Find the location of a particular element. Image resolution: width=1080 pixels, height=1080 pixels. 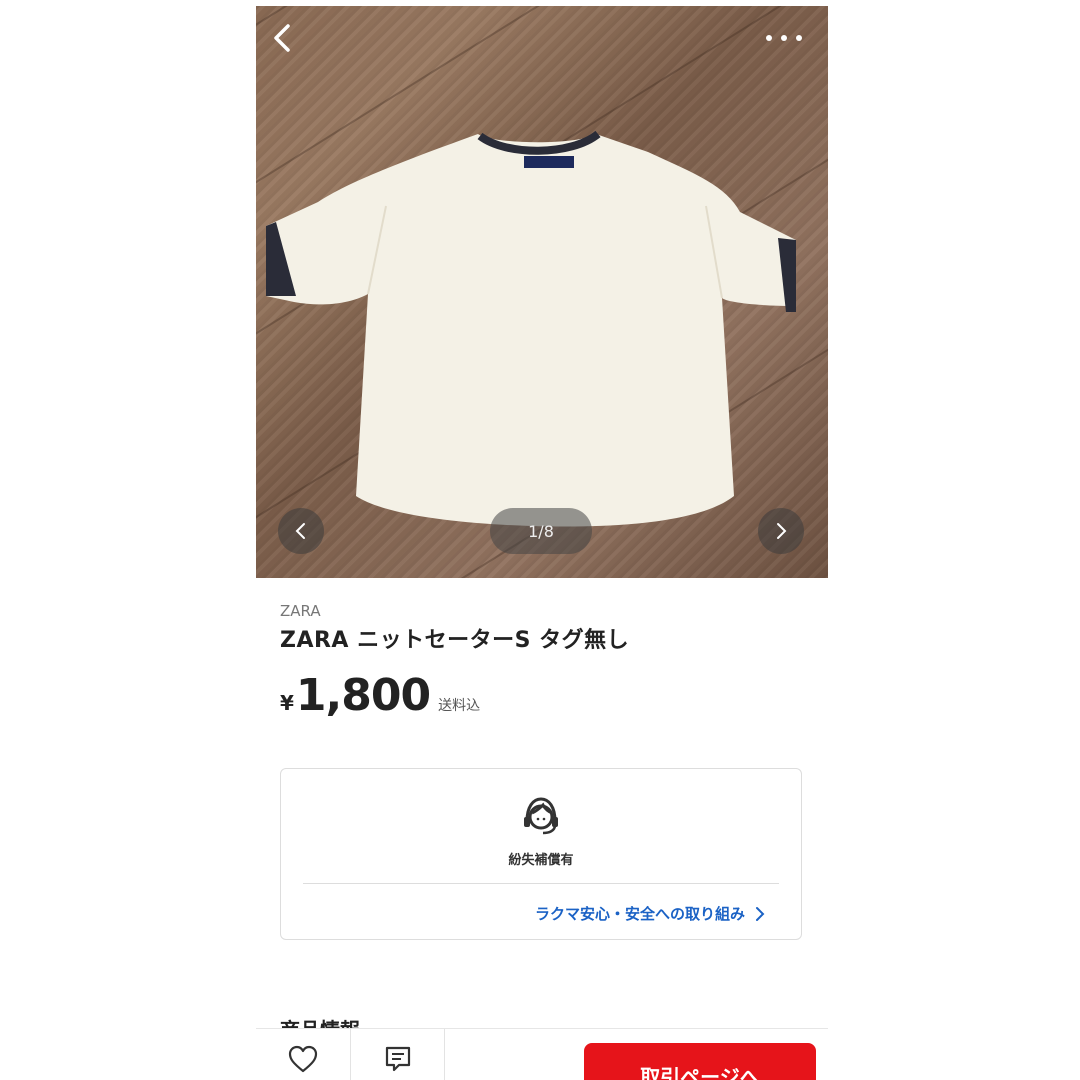

next-photo-button is located at coordinates (781, 531).